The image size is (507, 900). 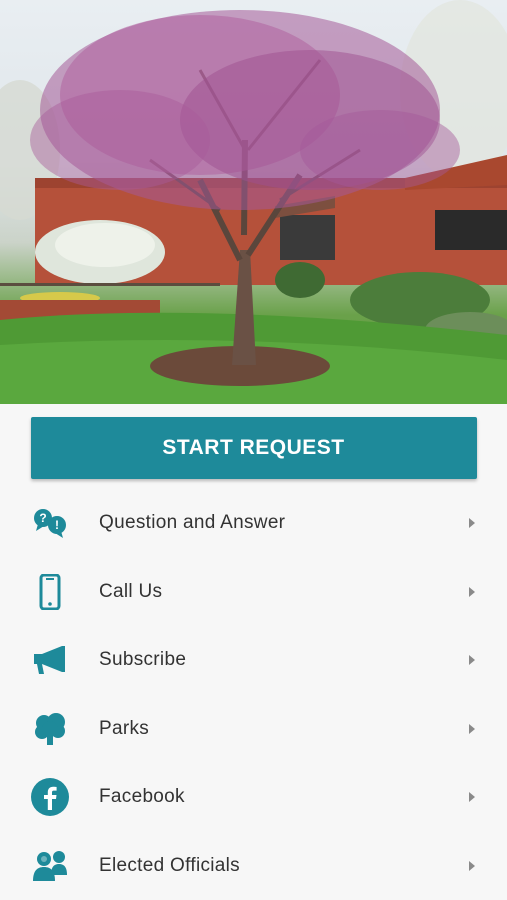 I want to click on question-answer-icon: ? !, so click(x=50, y=523).